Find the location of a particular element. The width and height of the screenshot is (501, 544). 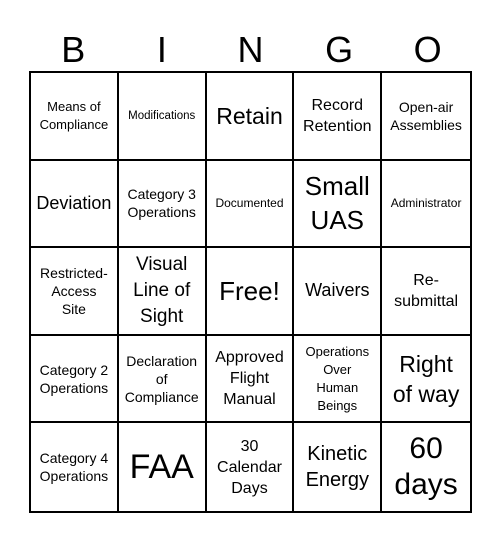

cell-text: Re-submittal is located at coordinates (426, 290).